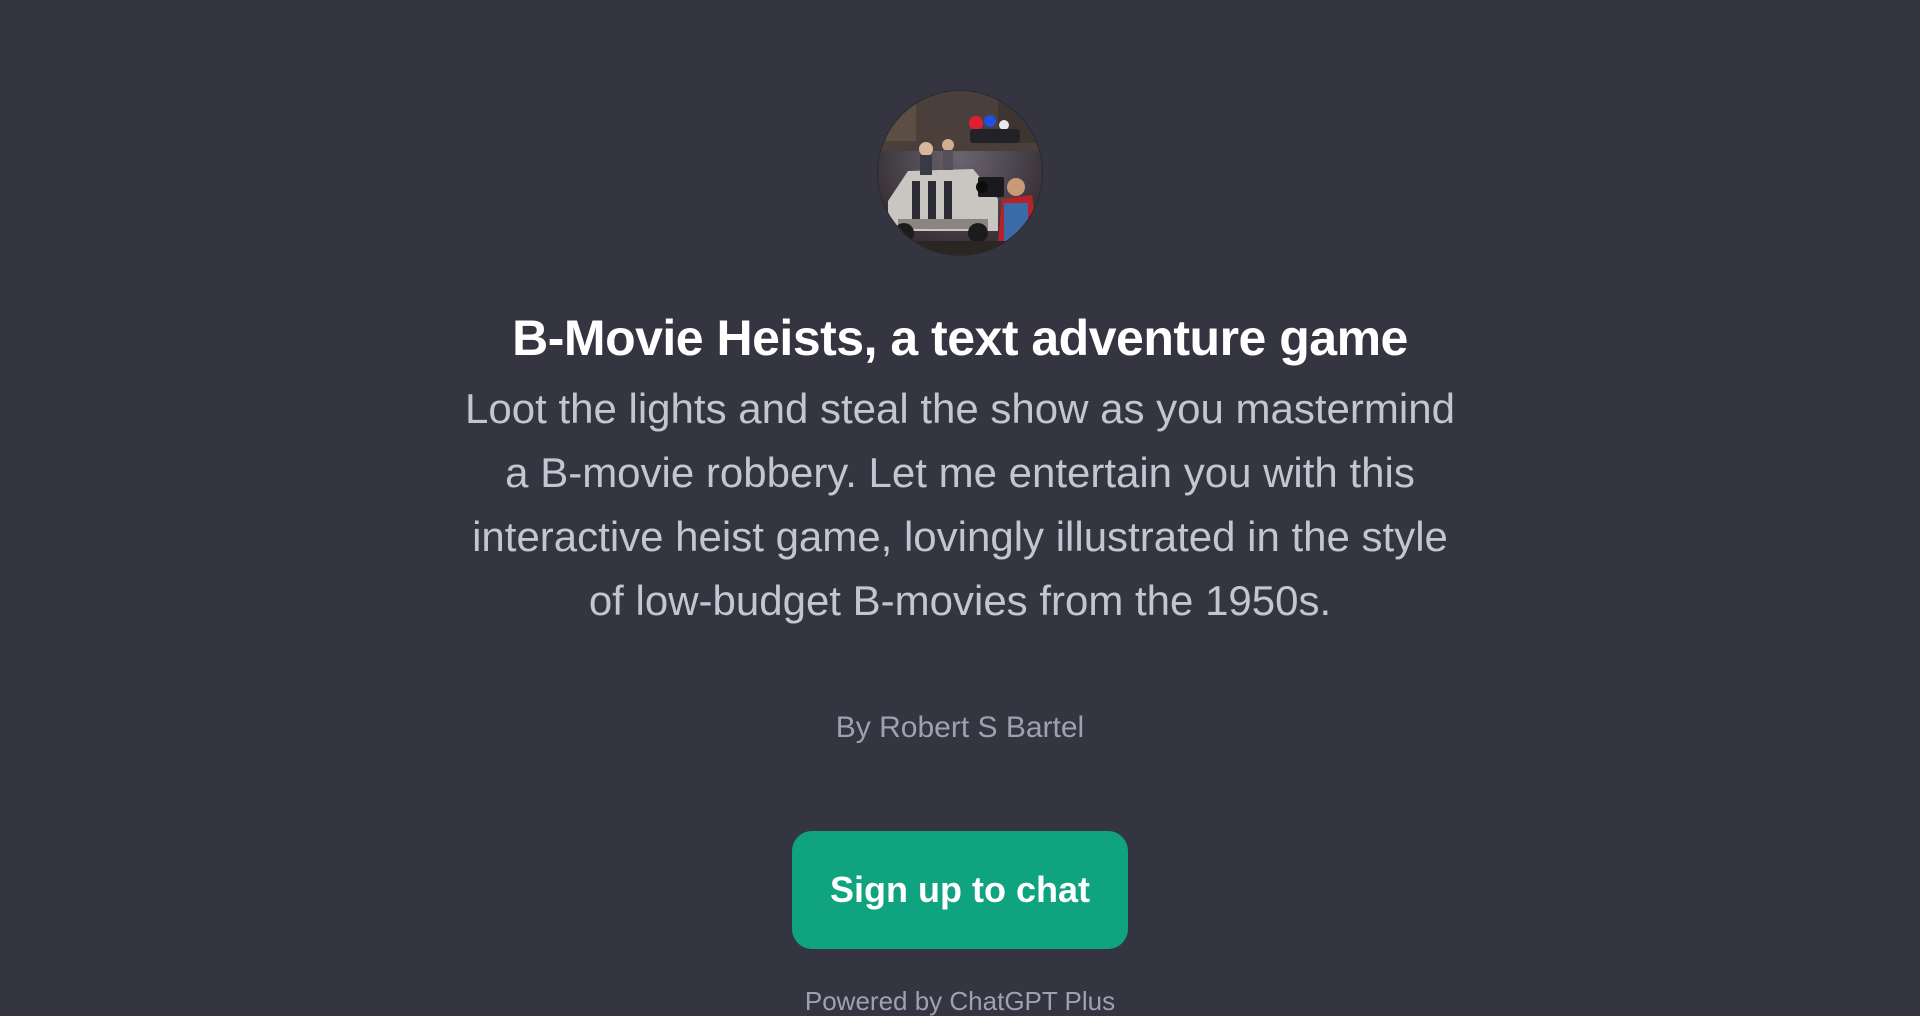 The image size is (1920, 1016). Describe the element at coordinates (960, 1001) in the screenshot. I see `powered-by-note: Powered by ChatGPT Plus` at that location.